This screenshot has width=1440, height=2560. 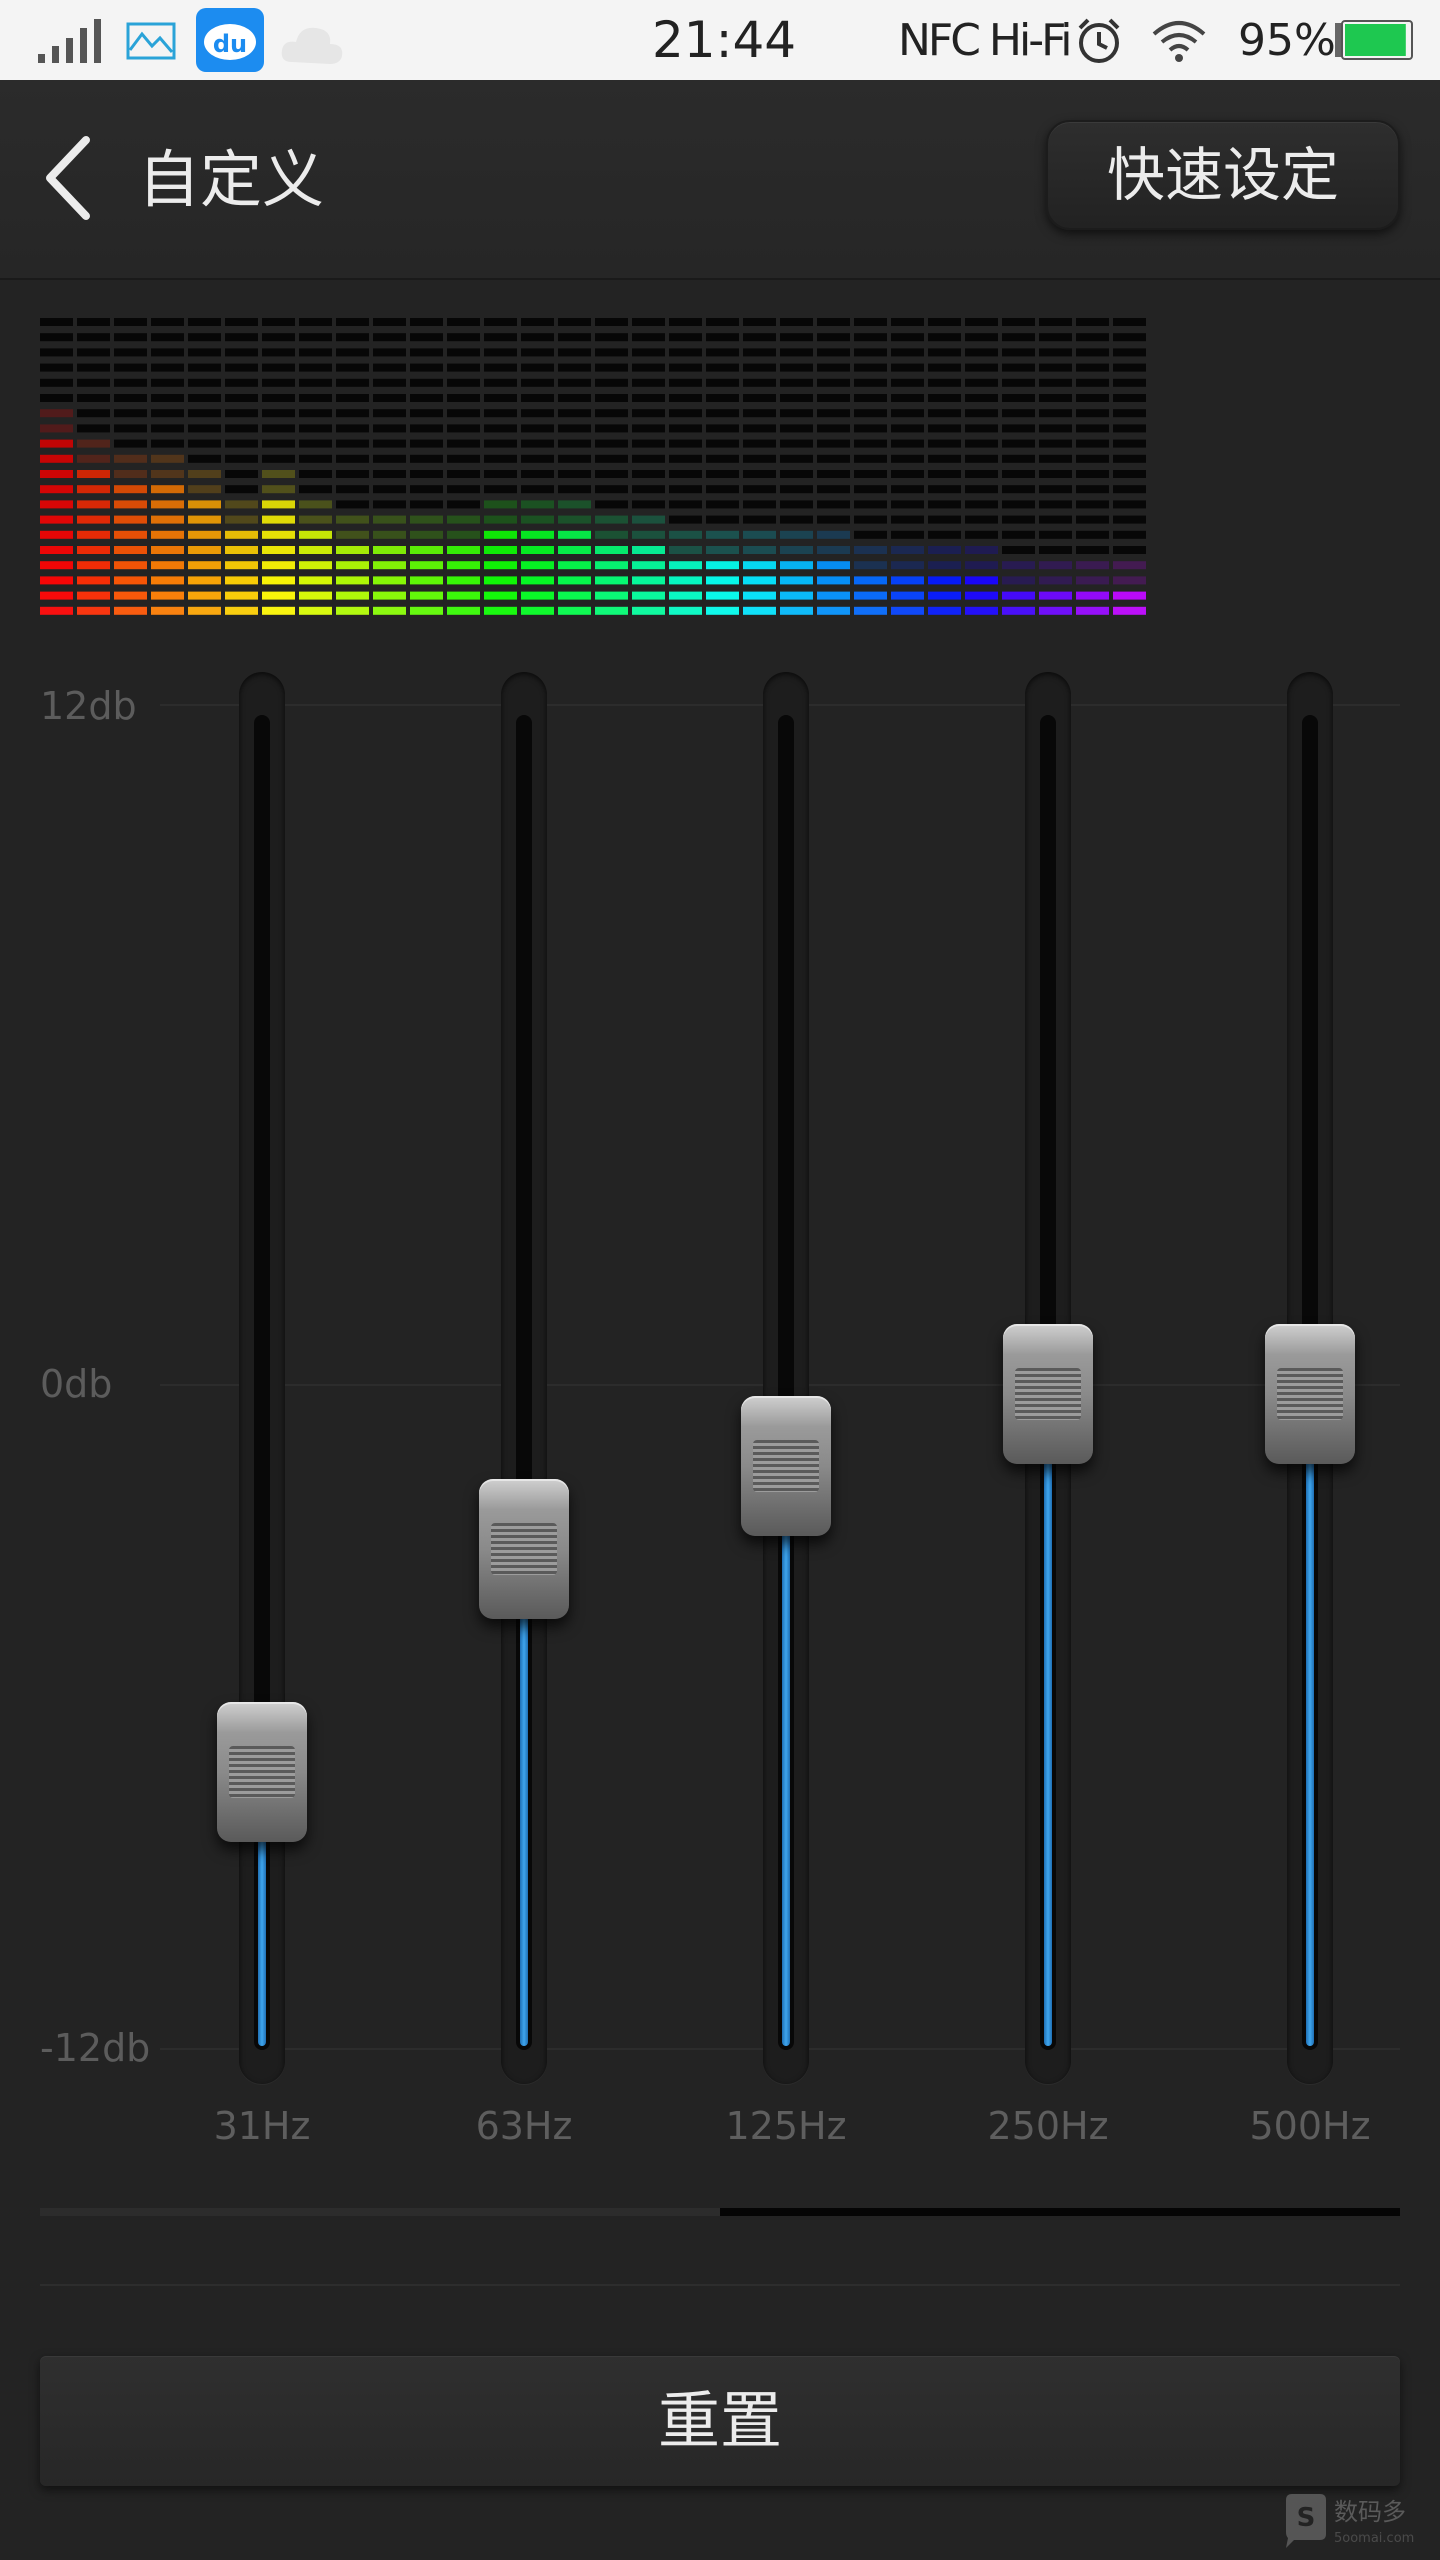 What do you see at coordinates (1370, 2512) in the screenshot?
I see `watermark-text: 数码多` at bounding box center [1370, 2512].